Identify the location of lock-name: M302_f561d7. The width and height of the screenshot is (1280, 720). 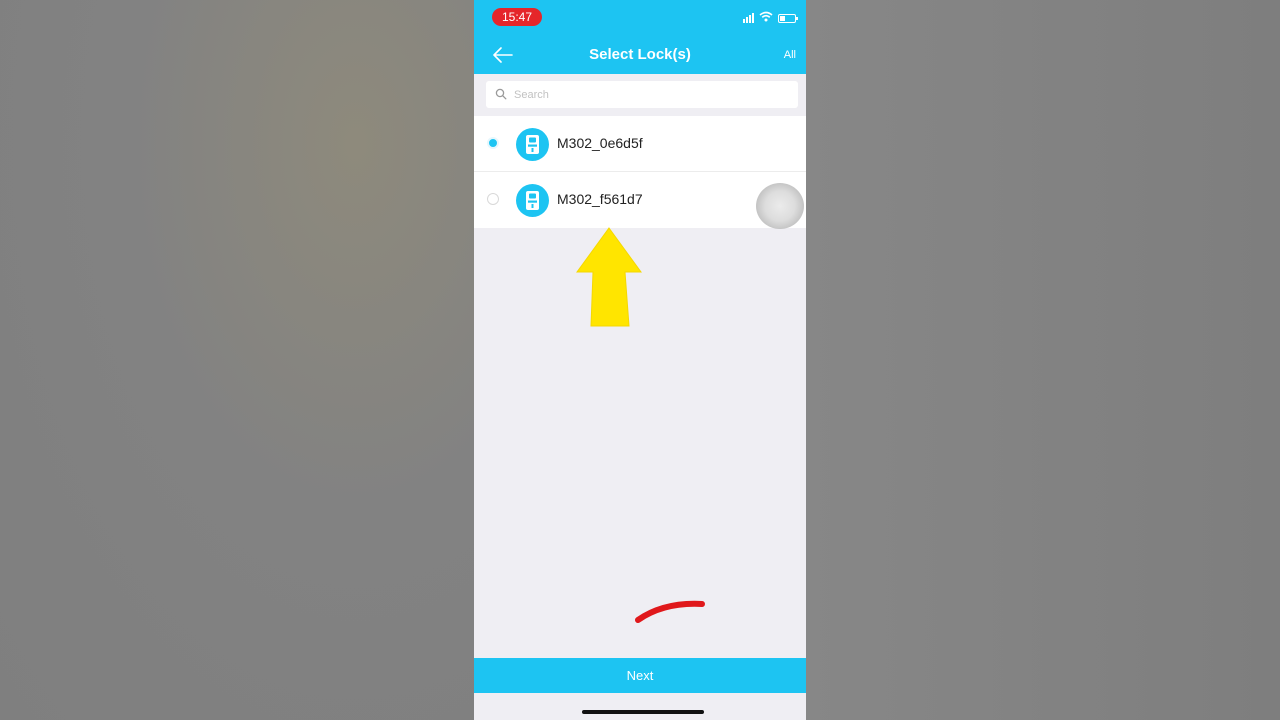
(600, 199).